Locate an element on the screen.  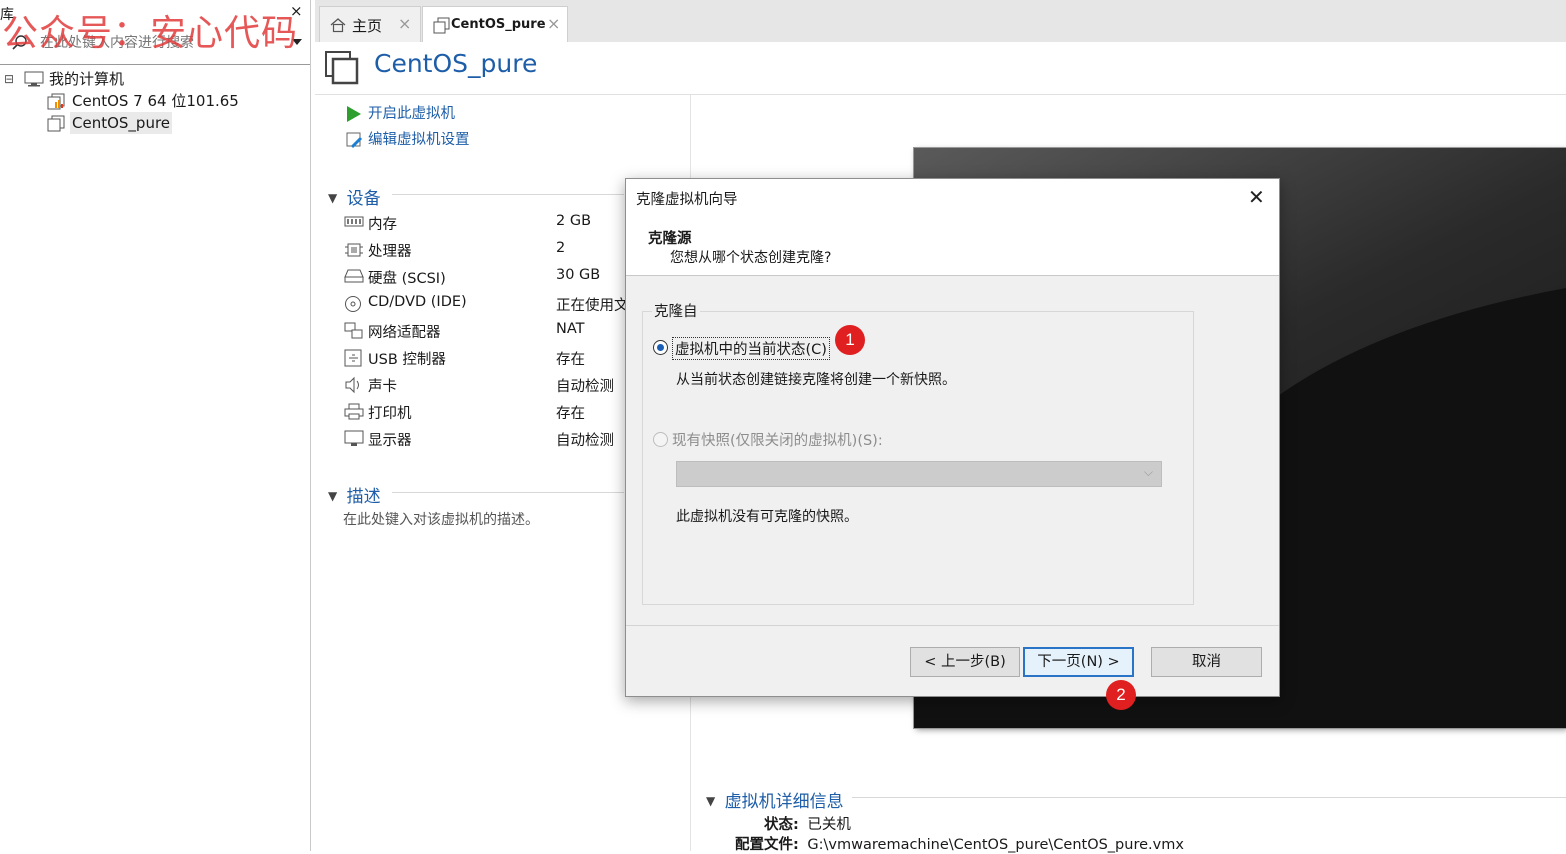
device-name: 打印机 is located at coordinates (390, 414).